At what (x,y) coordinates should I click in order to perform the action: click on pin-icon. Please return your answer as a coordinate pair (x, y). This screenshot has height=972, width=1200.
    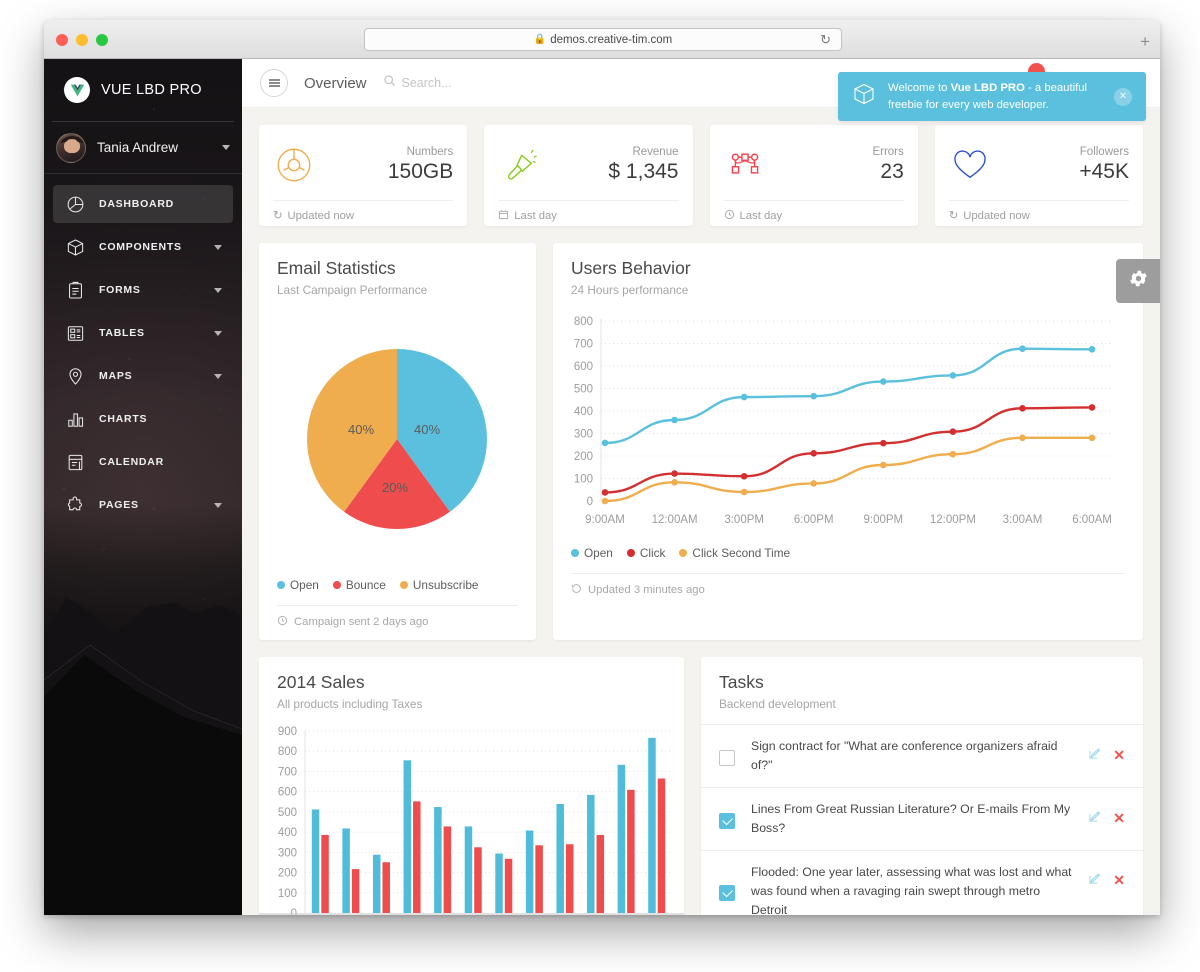
    Looking at the image, I should click on (75, 376).